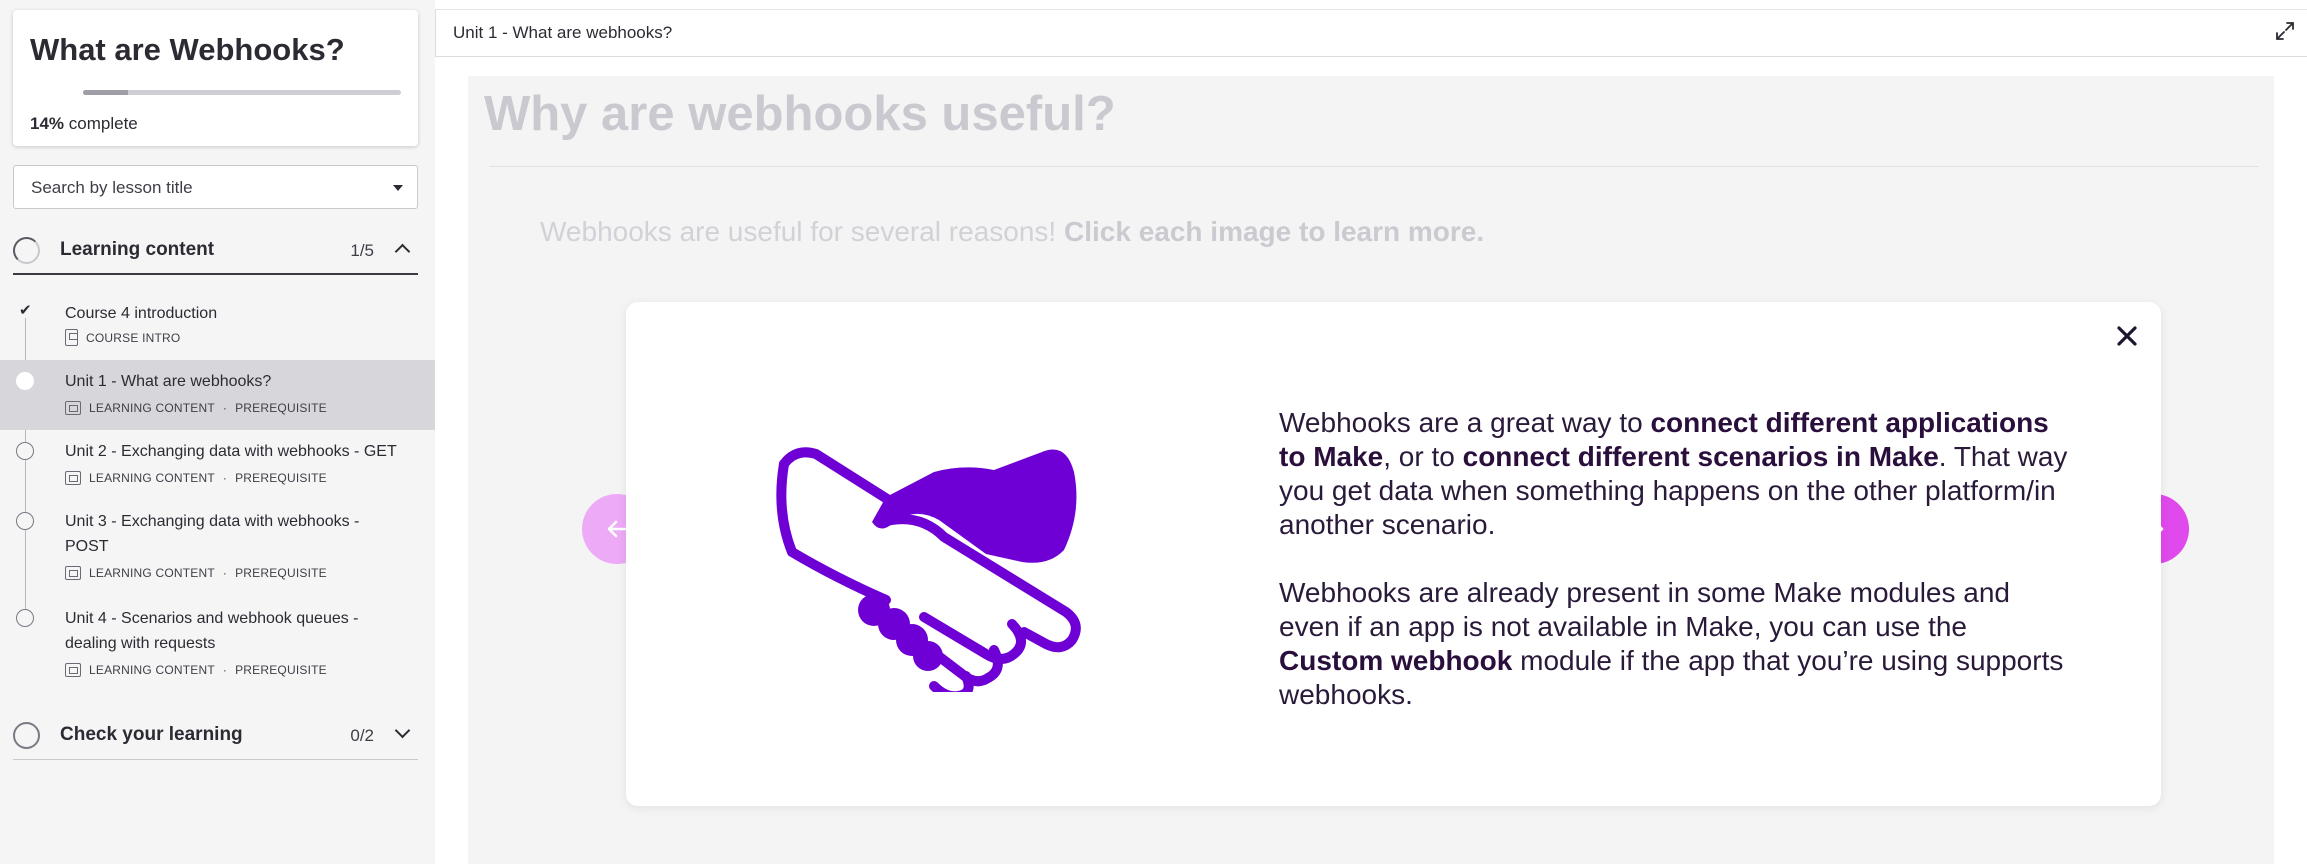 The image size is (2307, 864). What do you see at coordinates (402, 251) in the screenshot?
I see `chevron-up-icon` at bounding box center [402, 251].